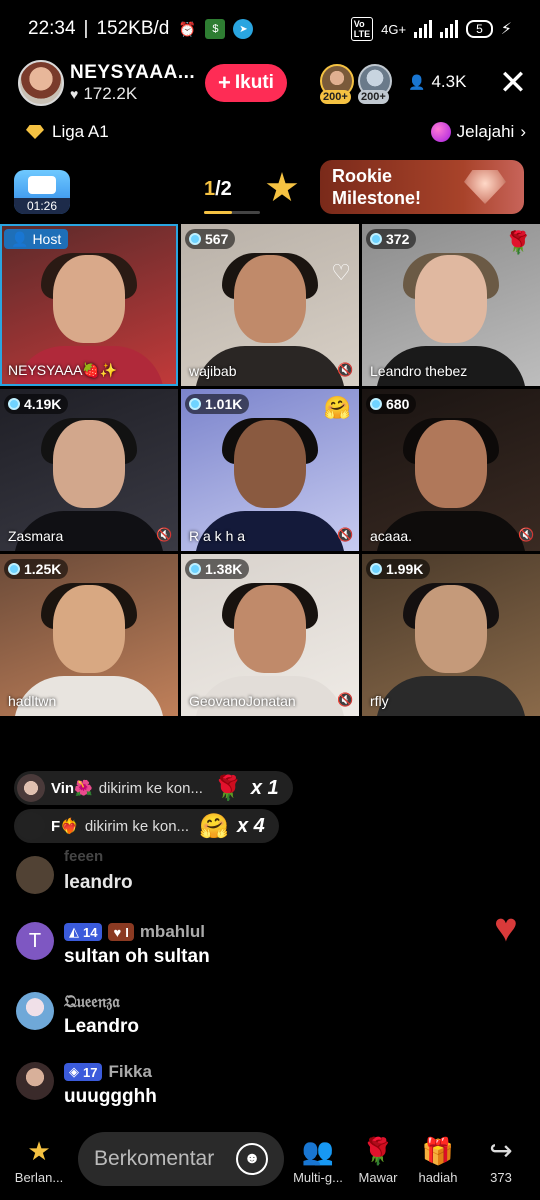  What do you see at coordinates (134, 932) in the screenshot?
I see `comment-user-row: ◭ 14 ♥ I mbahlul` at bounding box center [134, 932].